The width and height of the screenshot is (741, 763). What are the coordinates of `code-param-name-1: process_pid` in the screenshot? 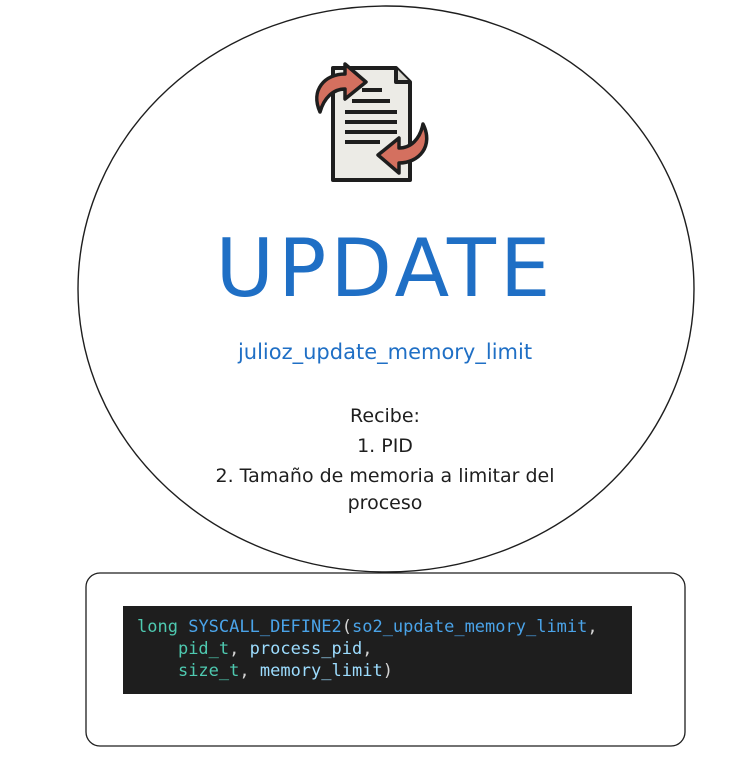 It's located at (306, 649).